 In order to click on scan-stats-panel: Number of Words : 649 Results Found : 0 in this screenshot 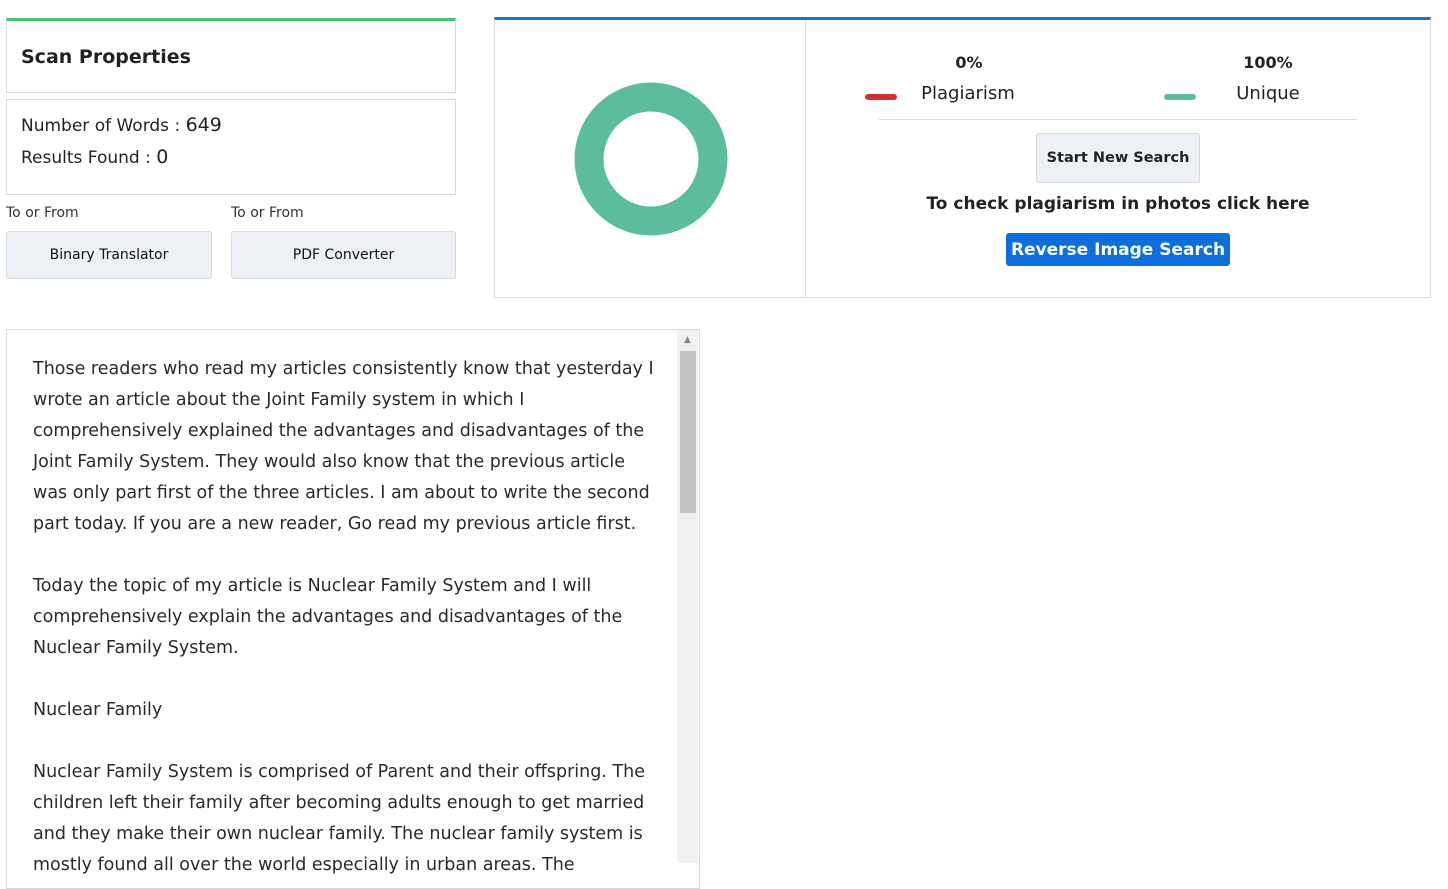, I will do `click(231, 147)`.